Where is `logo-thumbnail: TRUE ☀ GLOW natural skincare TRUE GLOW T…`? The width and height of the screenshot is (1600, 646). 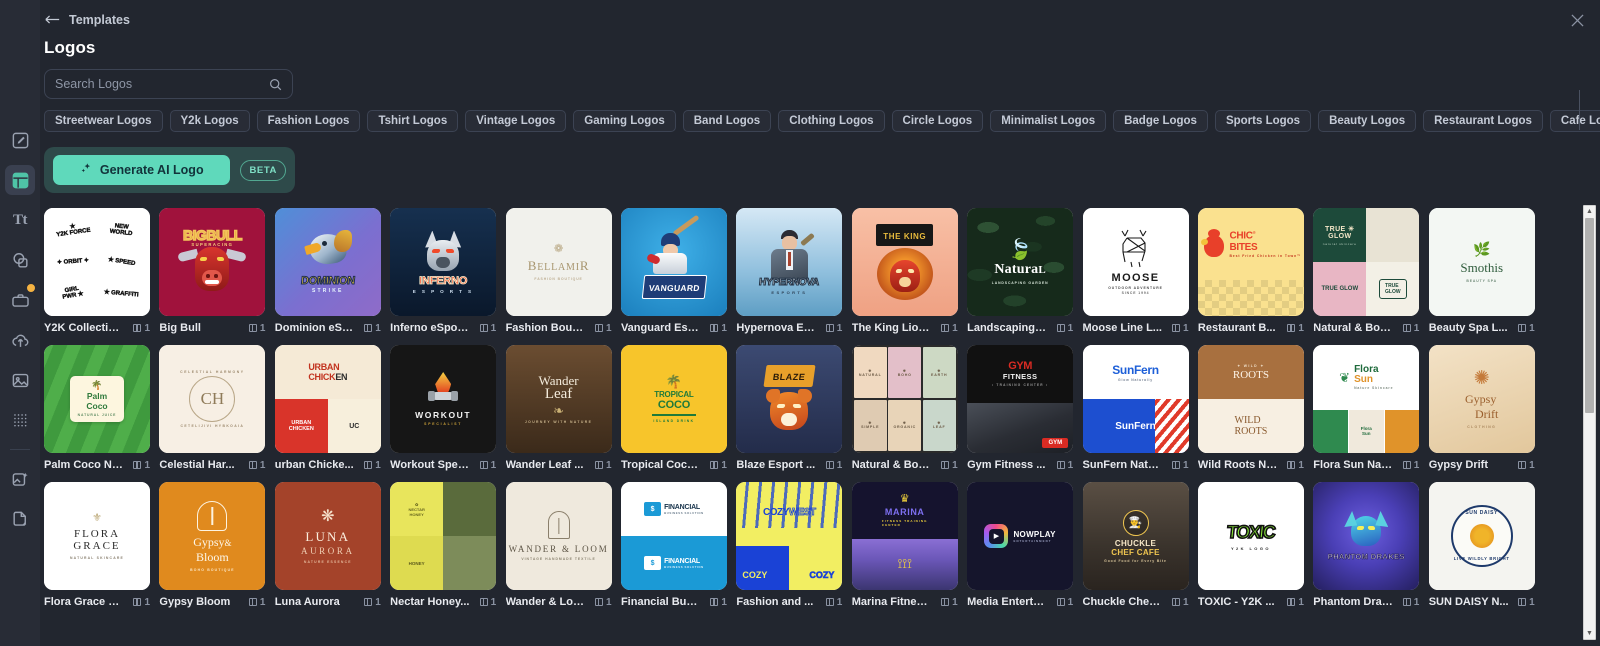
logo-thumbnail: TRUE ☀ GLOW natural skincare TRUE GLOW T… is located at coordinates (1366, 262).